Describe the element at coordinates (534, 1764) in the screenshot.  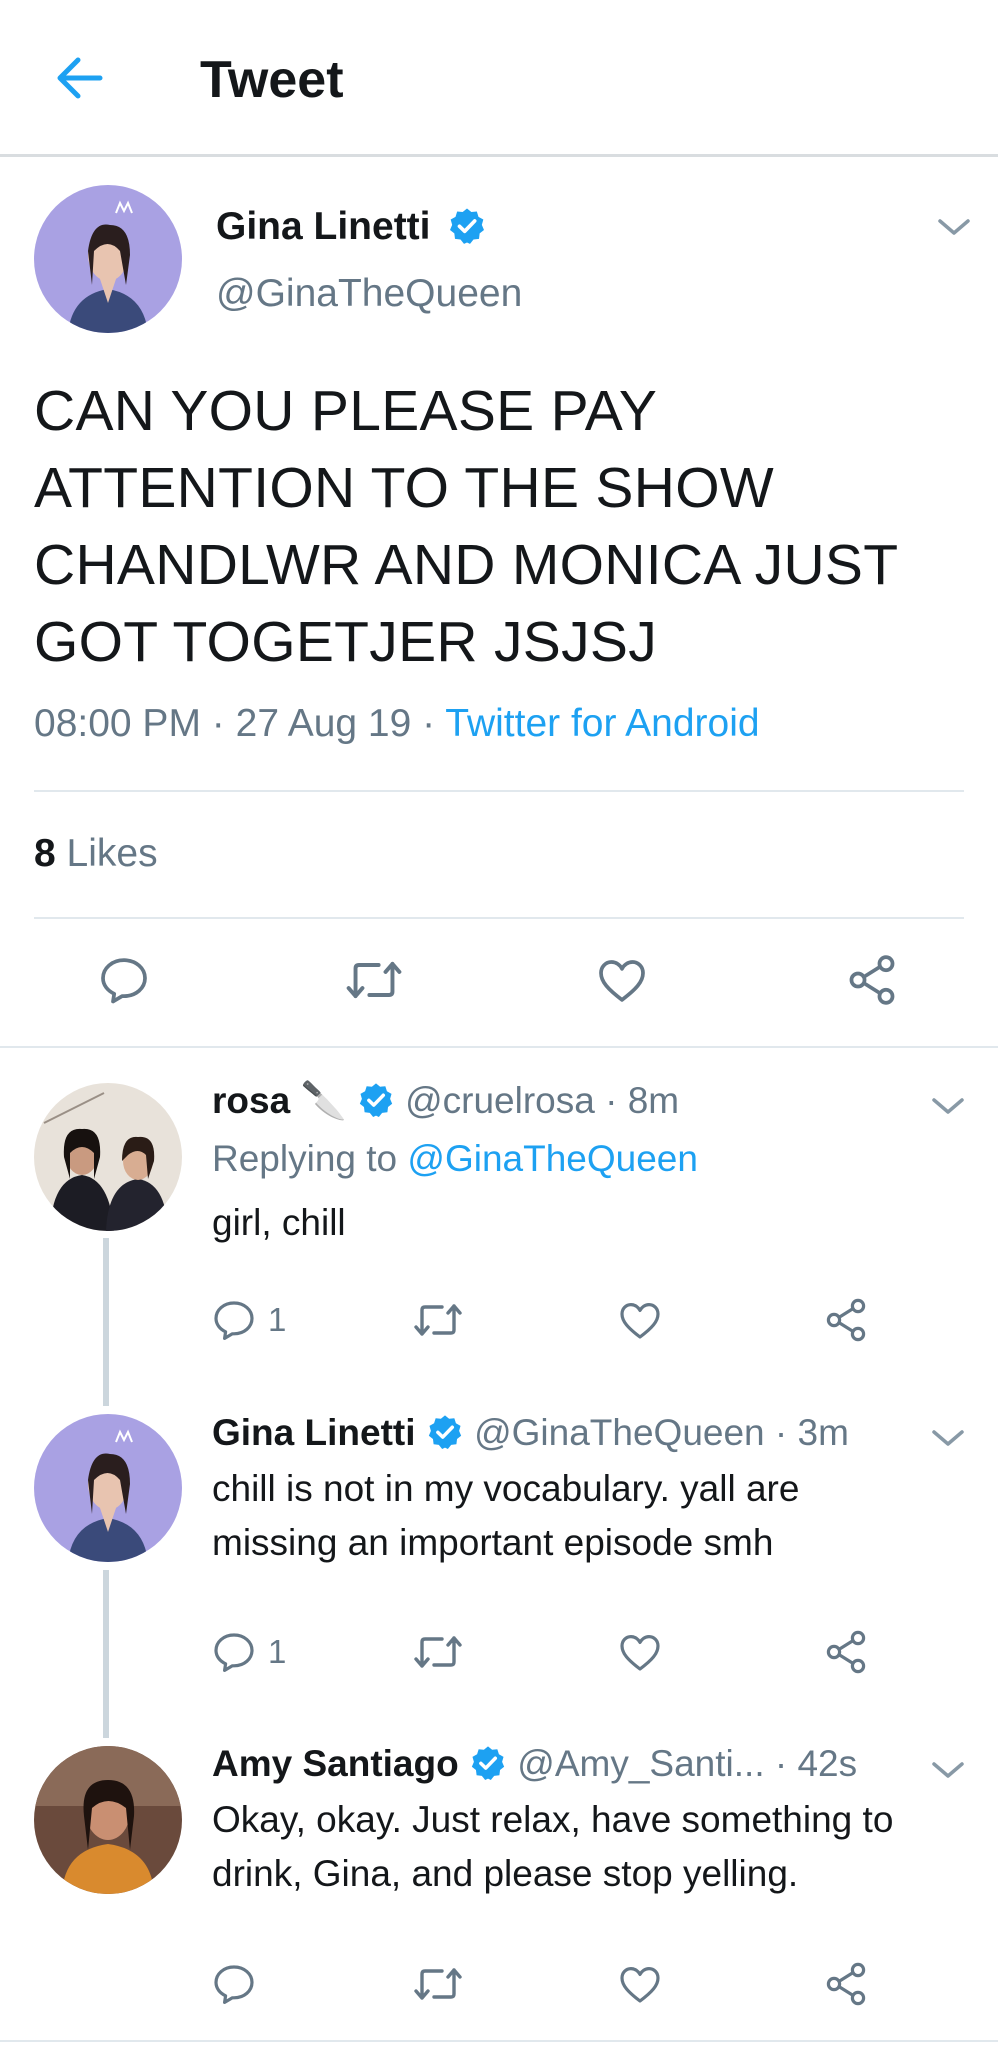
I see `reply-author: Amy Santiago @Amy_Santi... · 42s` at that location.